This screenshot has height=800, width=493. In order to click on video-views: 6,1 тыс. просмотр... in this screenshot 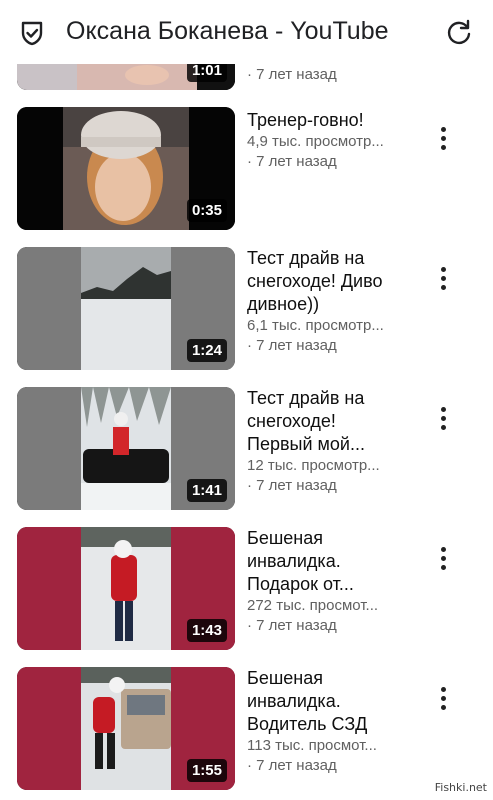, I will do `click(315, 325)`.